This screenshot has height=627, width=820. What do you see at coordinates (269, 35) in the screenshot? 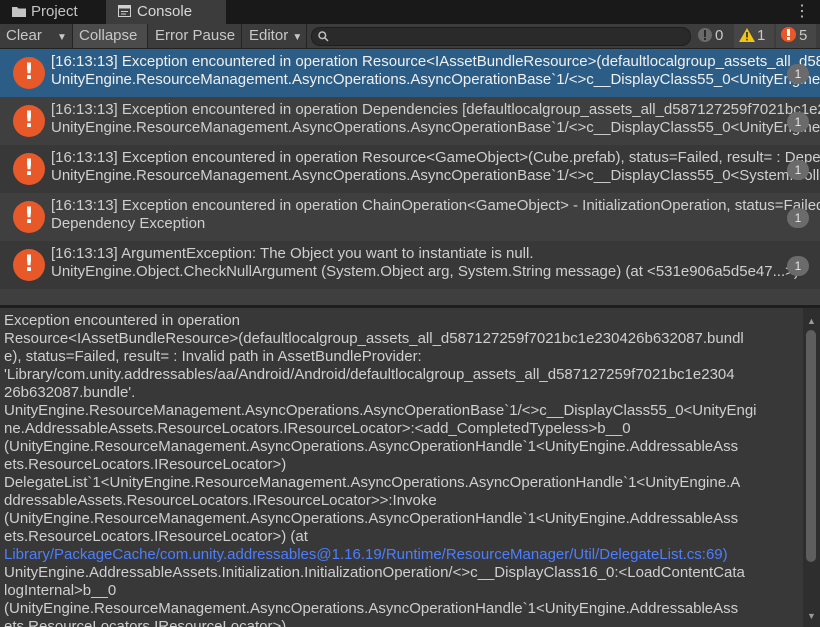
I see `editor-dropdown-label: Editor` at bounding box center [269, 35].